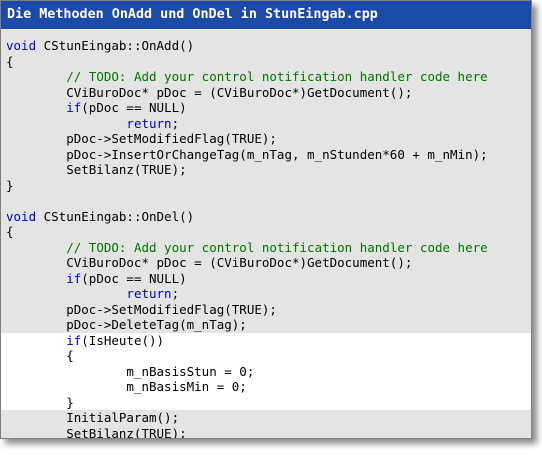  I want to click on code-line: }, so click(266, 186).